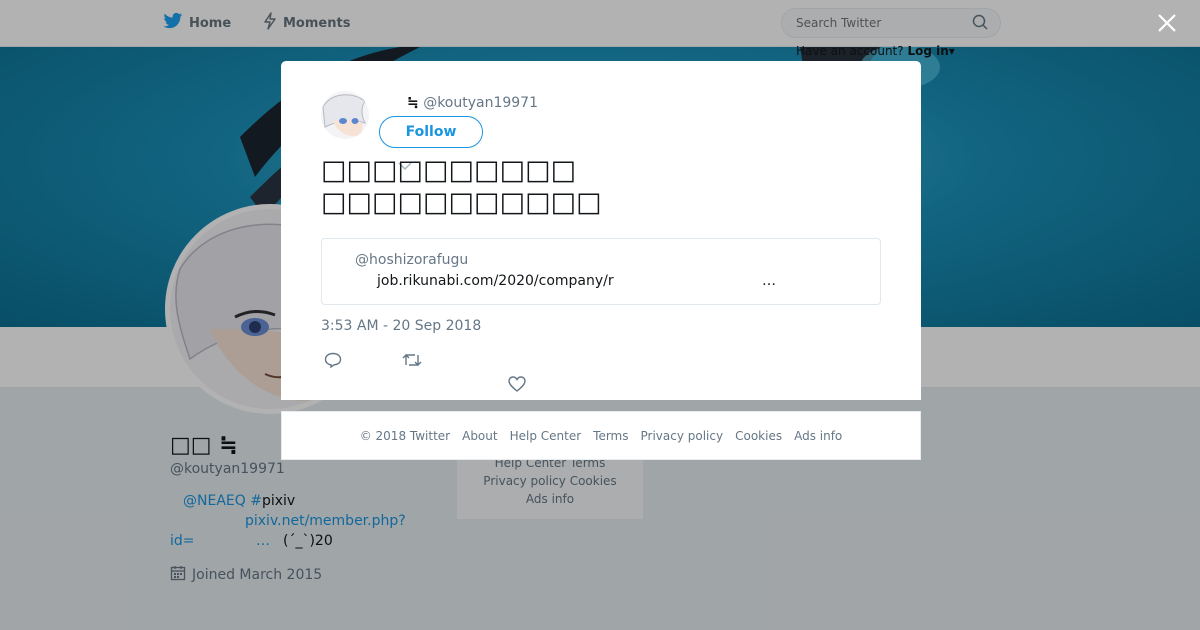 The height and width of the screenshot is (630, 1200). Describe the element at coordinates (758, 436) in the screenshot. I see `footer-cookies-link: Cookies` at that location.